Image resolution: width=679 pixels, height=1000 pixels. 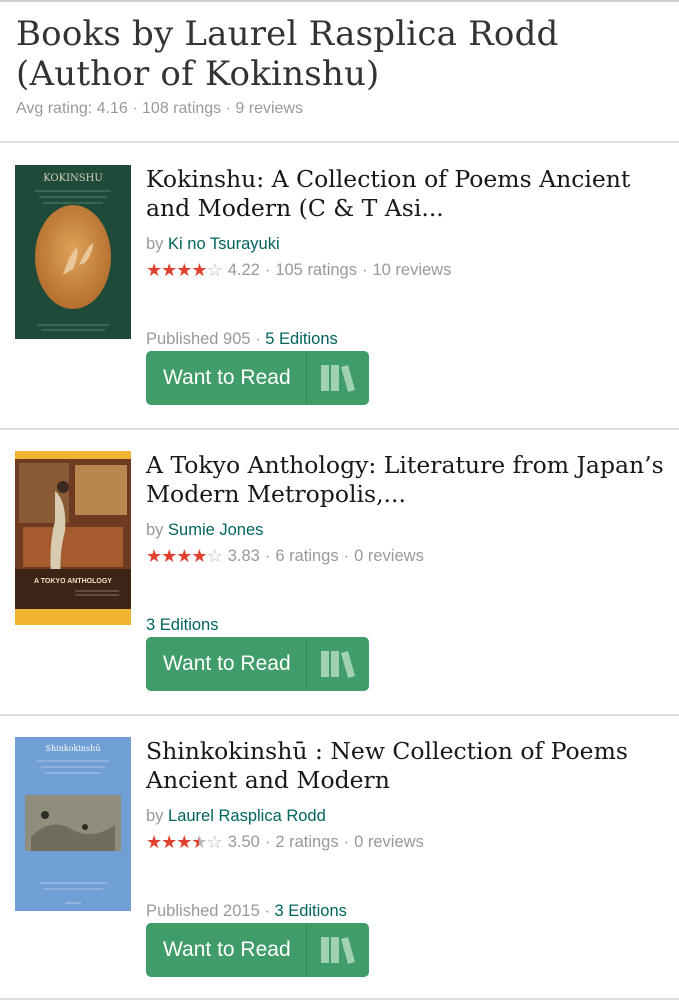 What do you see at coordinates (243, 556) in the screenshot?
I see `rating-value: 3.83` at bounding box center [243, 556].